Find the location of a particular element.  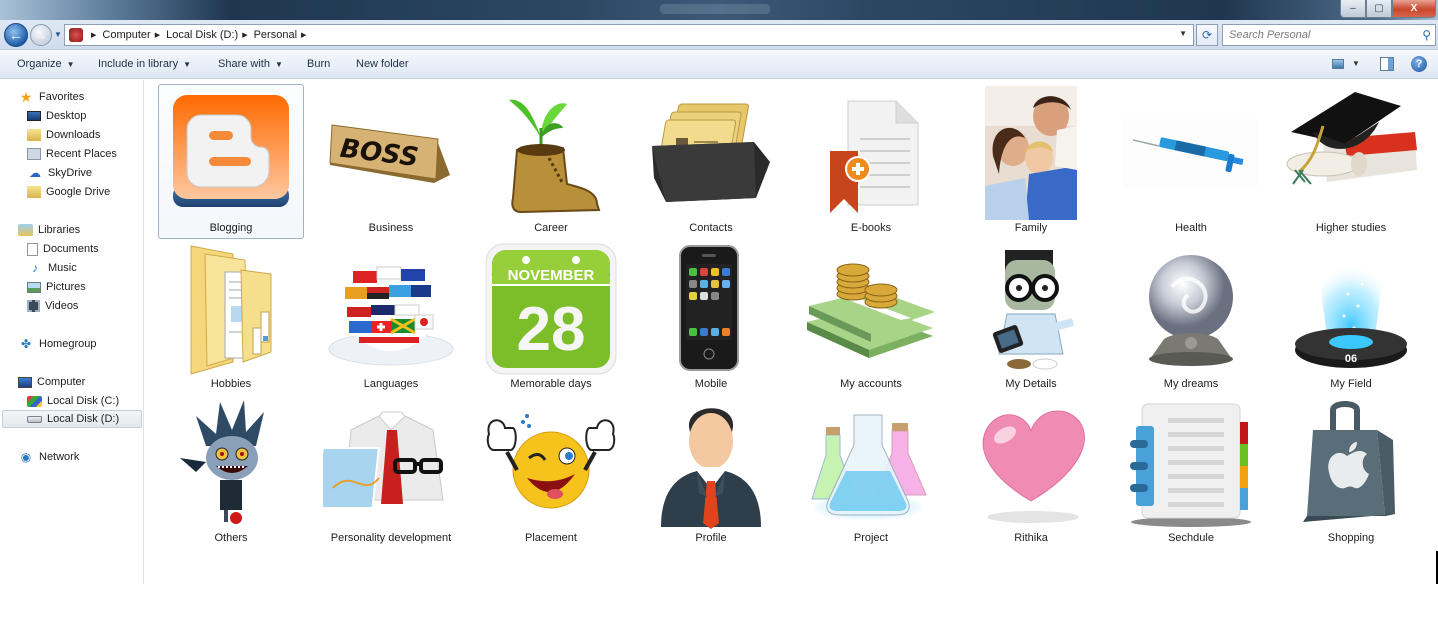

sidebar-item-documents: Documents is located at coordinates (63, 249).